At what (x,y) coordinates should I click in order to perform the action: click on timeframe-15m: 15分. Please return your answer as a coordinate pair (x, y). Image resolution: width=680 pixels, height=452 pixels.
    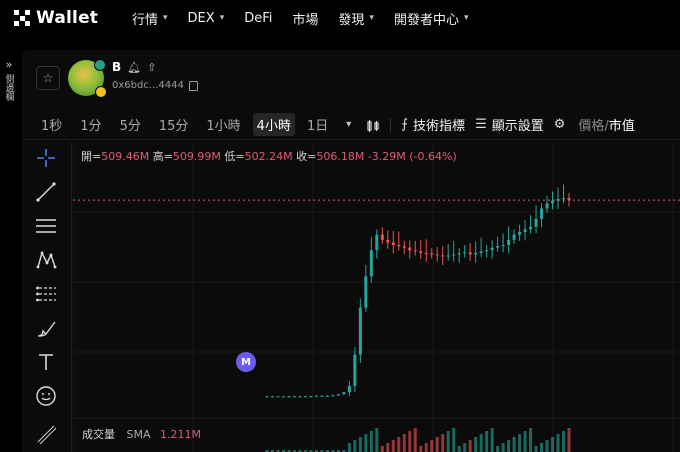
    Looking at the image, I should click on (174, 124).